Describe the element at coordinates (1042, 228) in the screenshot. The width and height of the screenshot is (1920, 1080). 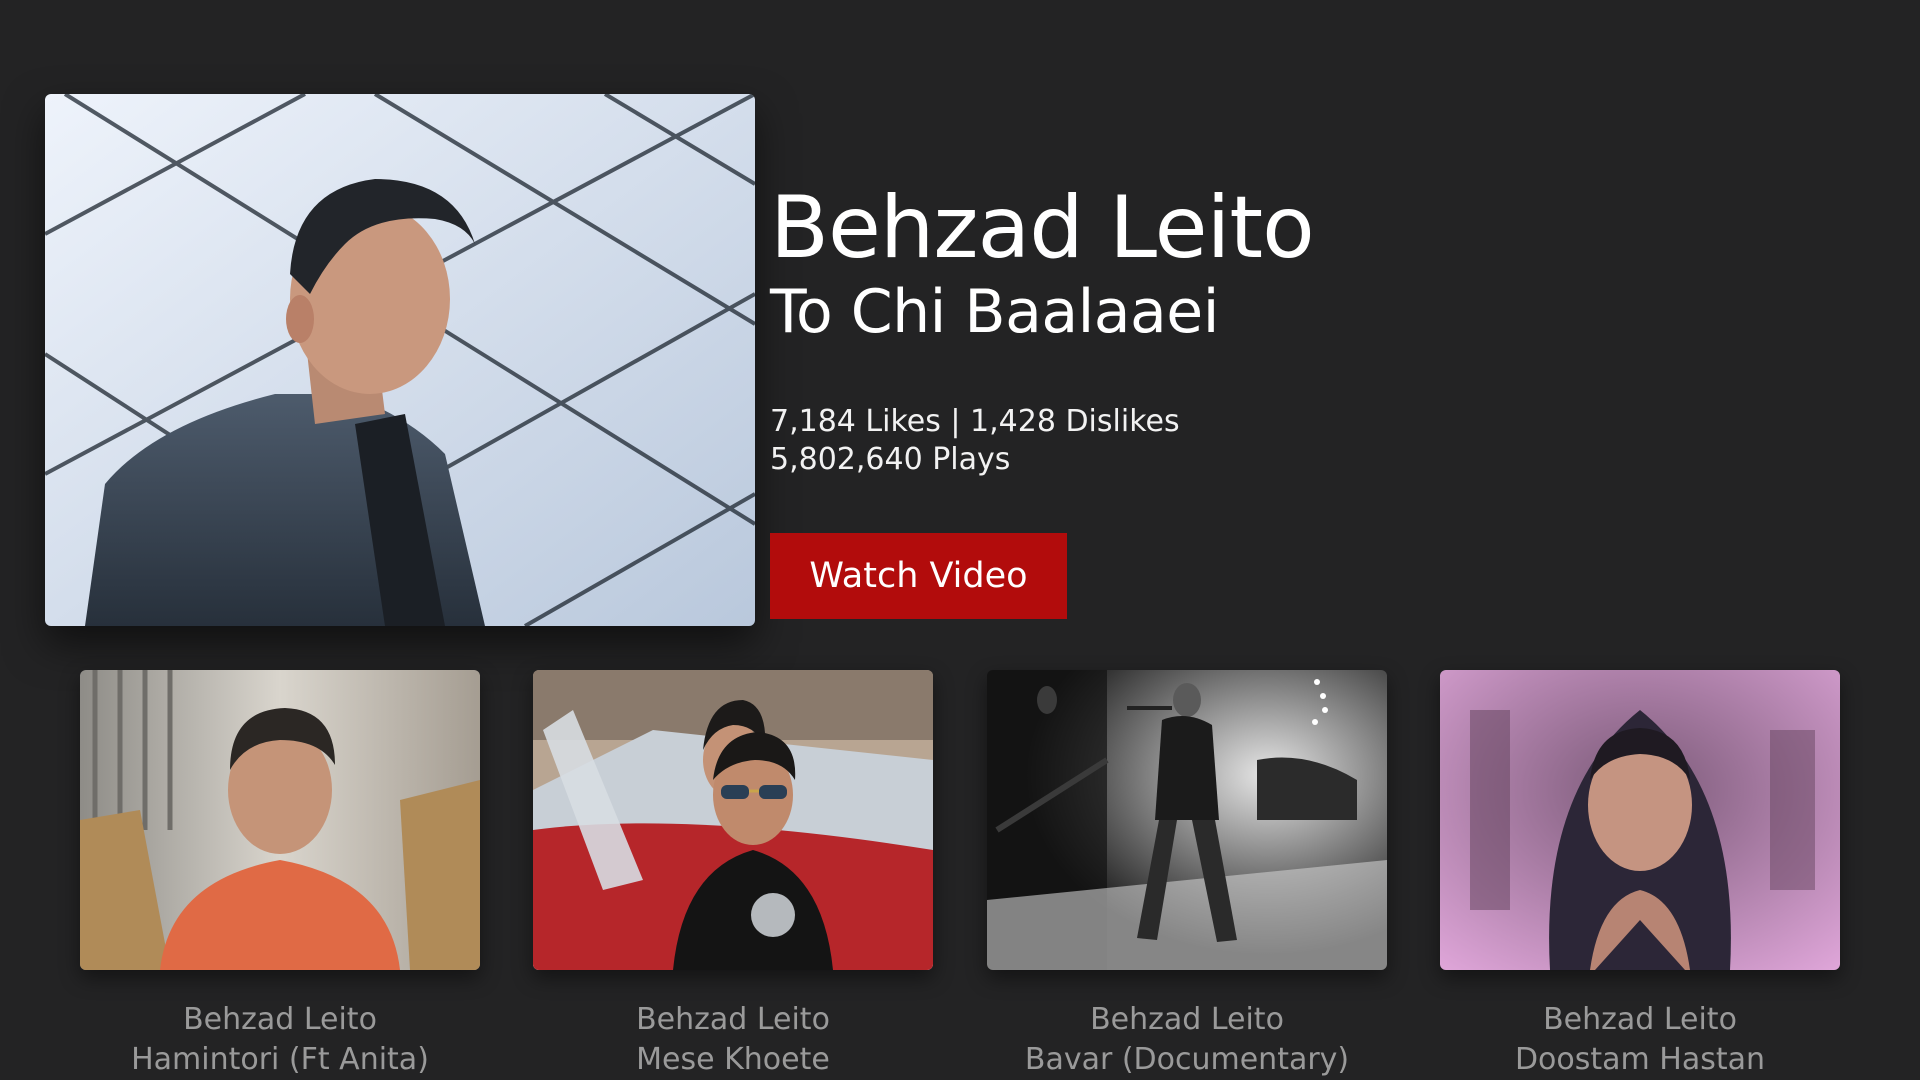
I see `featured-artist-name: Behzad Leito` at that location.